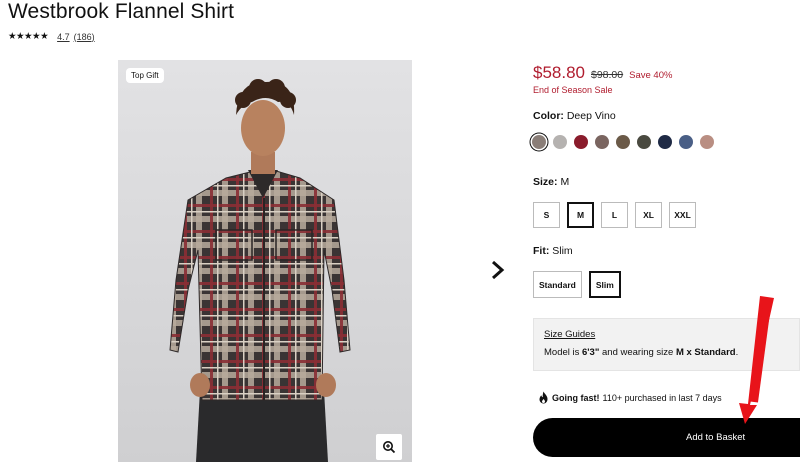 This screenshot has width=800, height=462. I want to click on color-selected-value: Deep Vino, so click(591, 116).